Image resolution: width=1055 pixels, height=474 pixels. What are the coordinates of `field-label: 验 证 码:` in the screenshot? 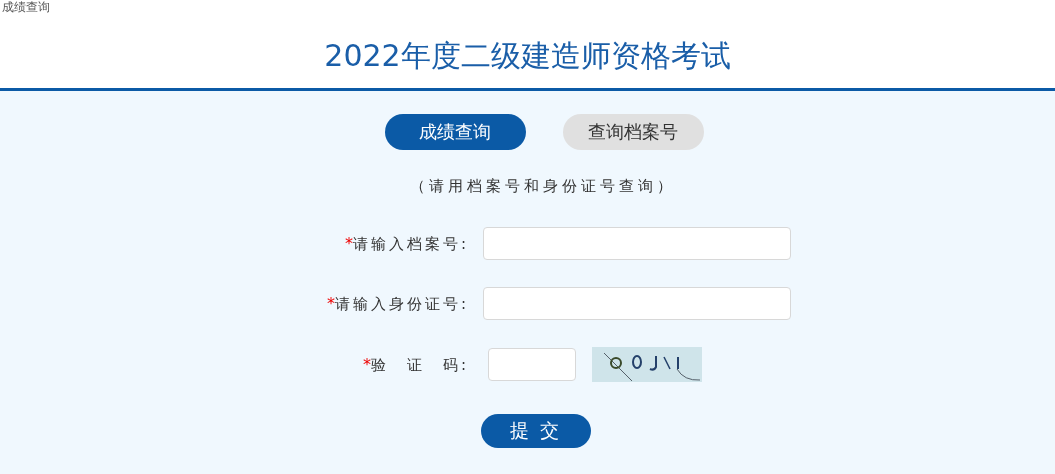 It's located at (419, 364).